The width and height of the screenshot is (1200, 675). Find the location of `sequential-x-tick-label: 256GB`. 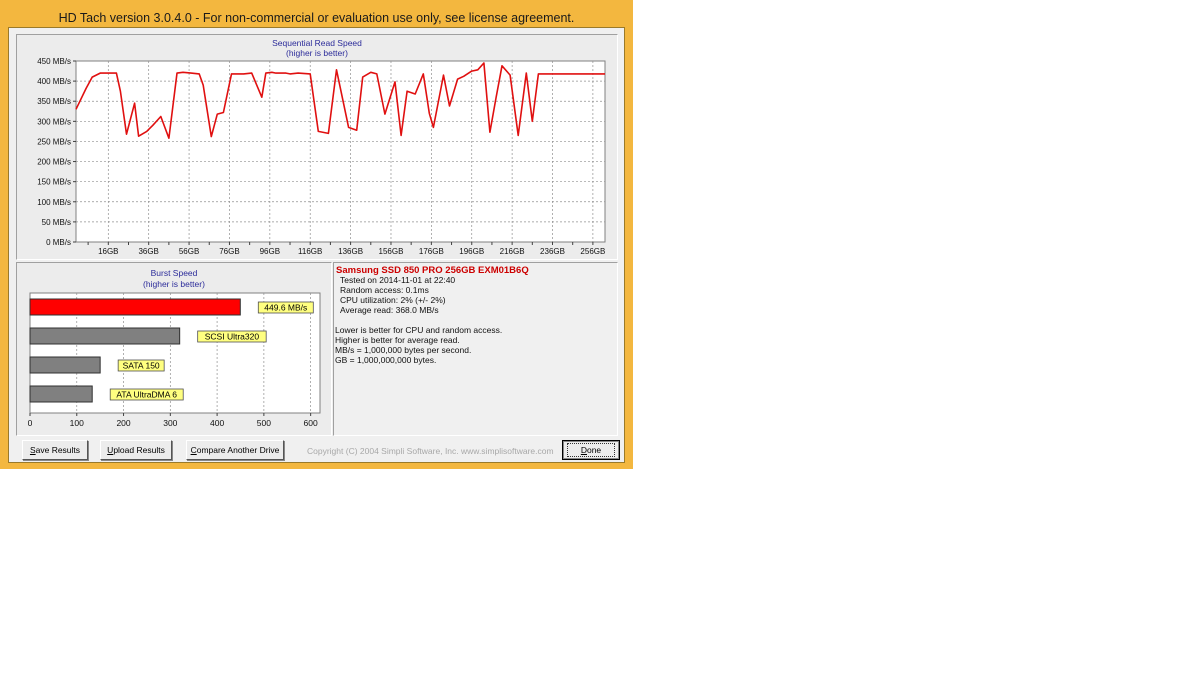

sequential-x-tick-label: 256GB is located at coordinates (592, 251).